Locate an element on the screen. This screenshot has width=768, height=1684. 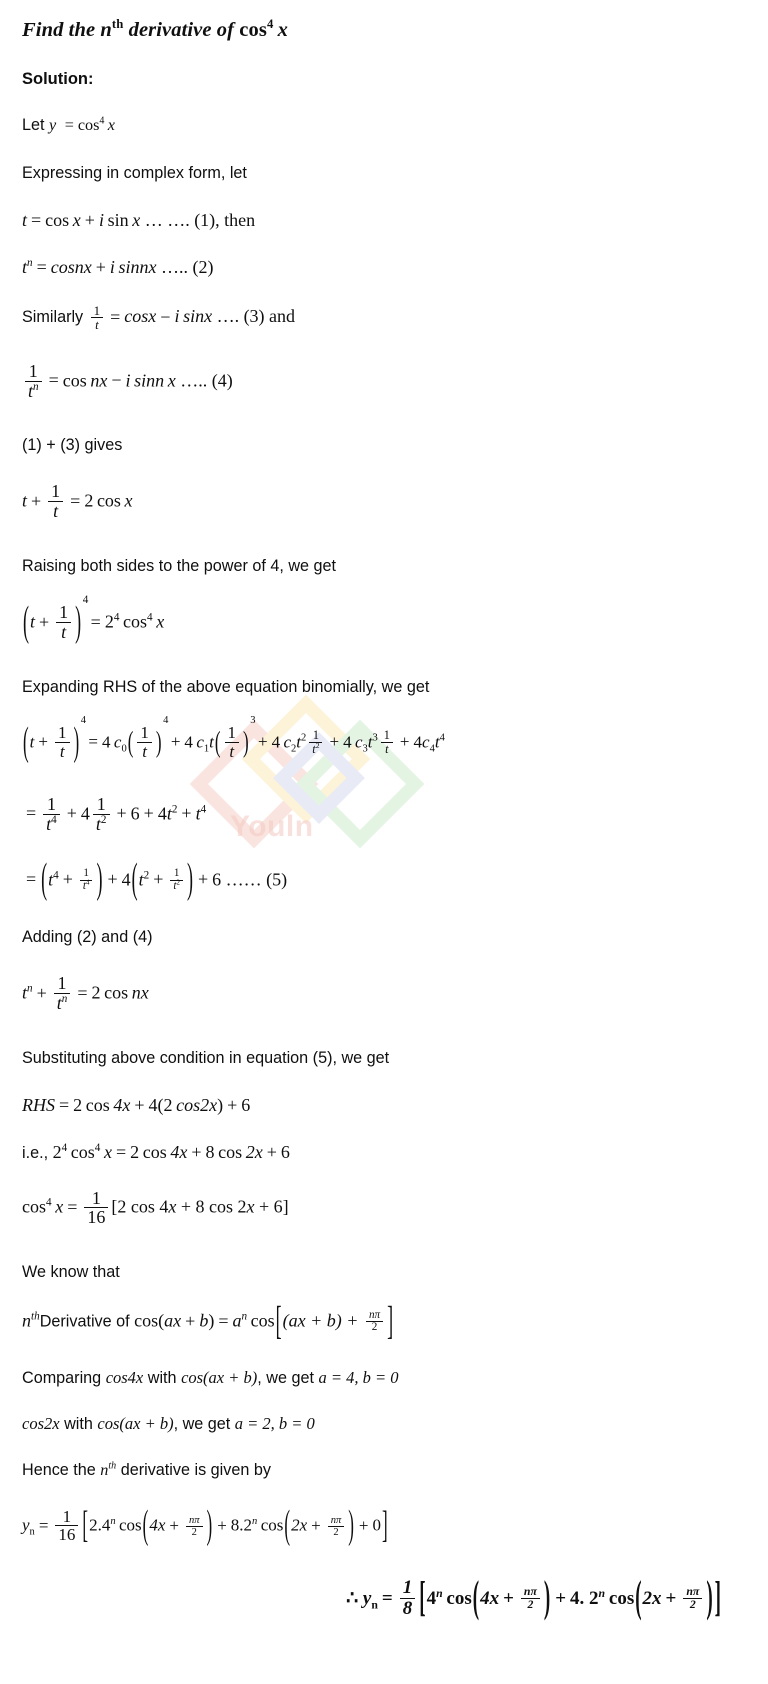
step-we-know: We know that is located at coordinates (71, 1272).